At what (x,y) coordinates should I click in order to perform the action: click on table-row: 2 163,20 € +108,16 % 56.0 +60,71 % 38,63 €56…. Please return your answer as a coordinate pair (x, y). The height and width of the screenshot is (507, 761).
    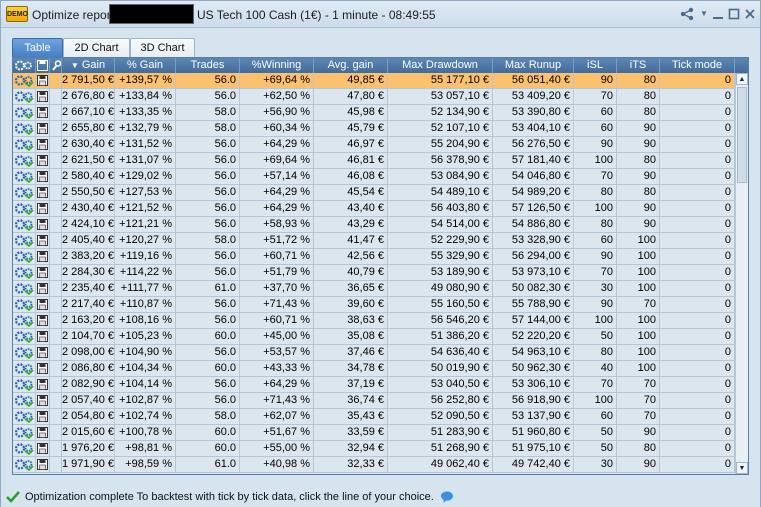
    Looking at the image, I should click on (374, 321).